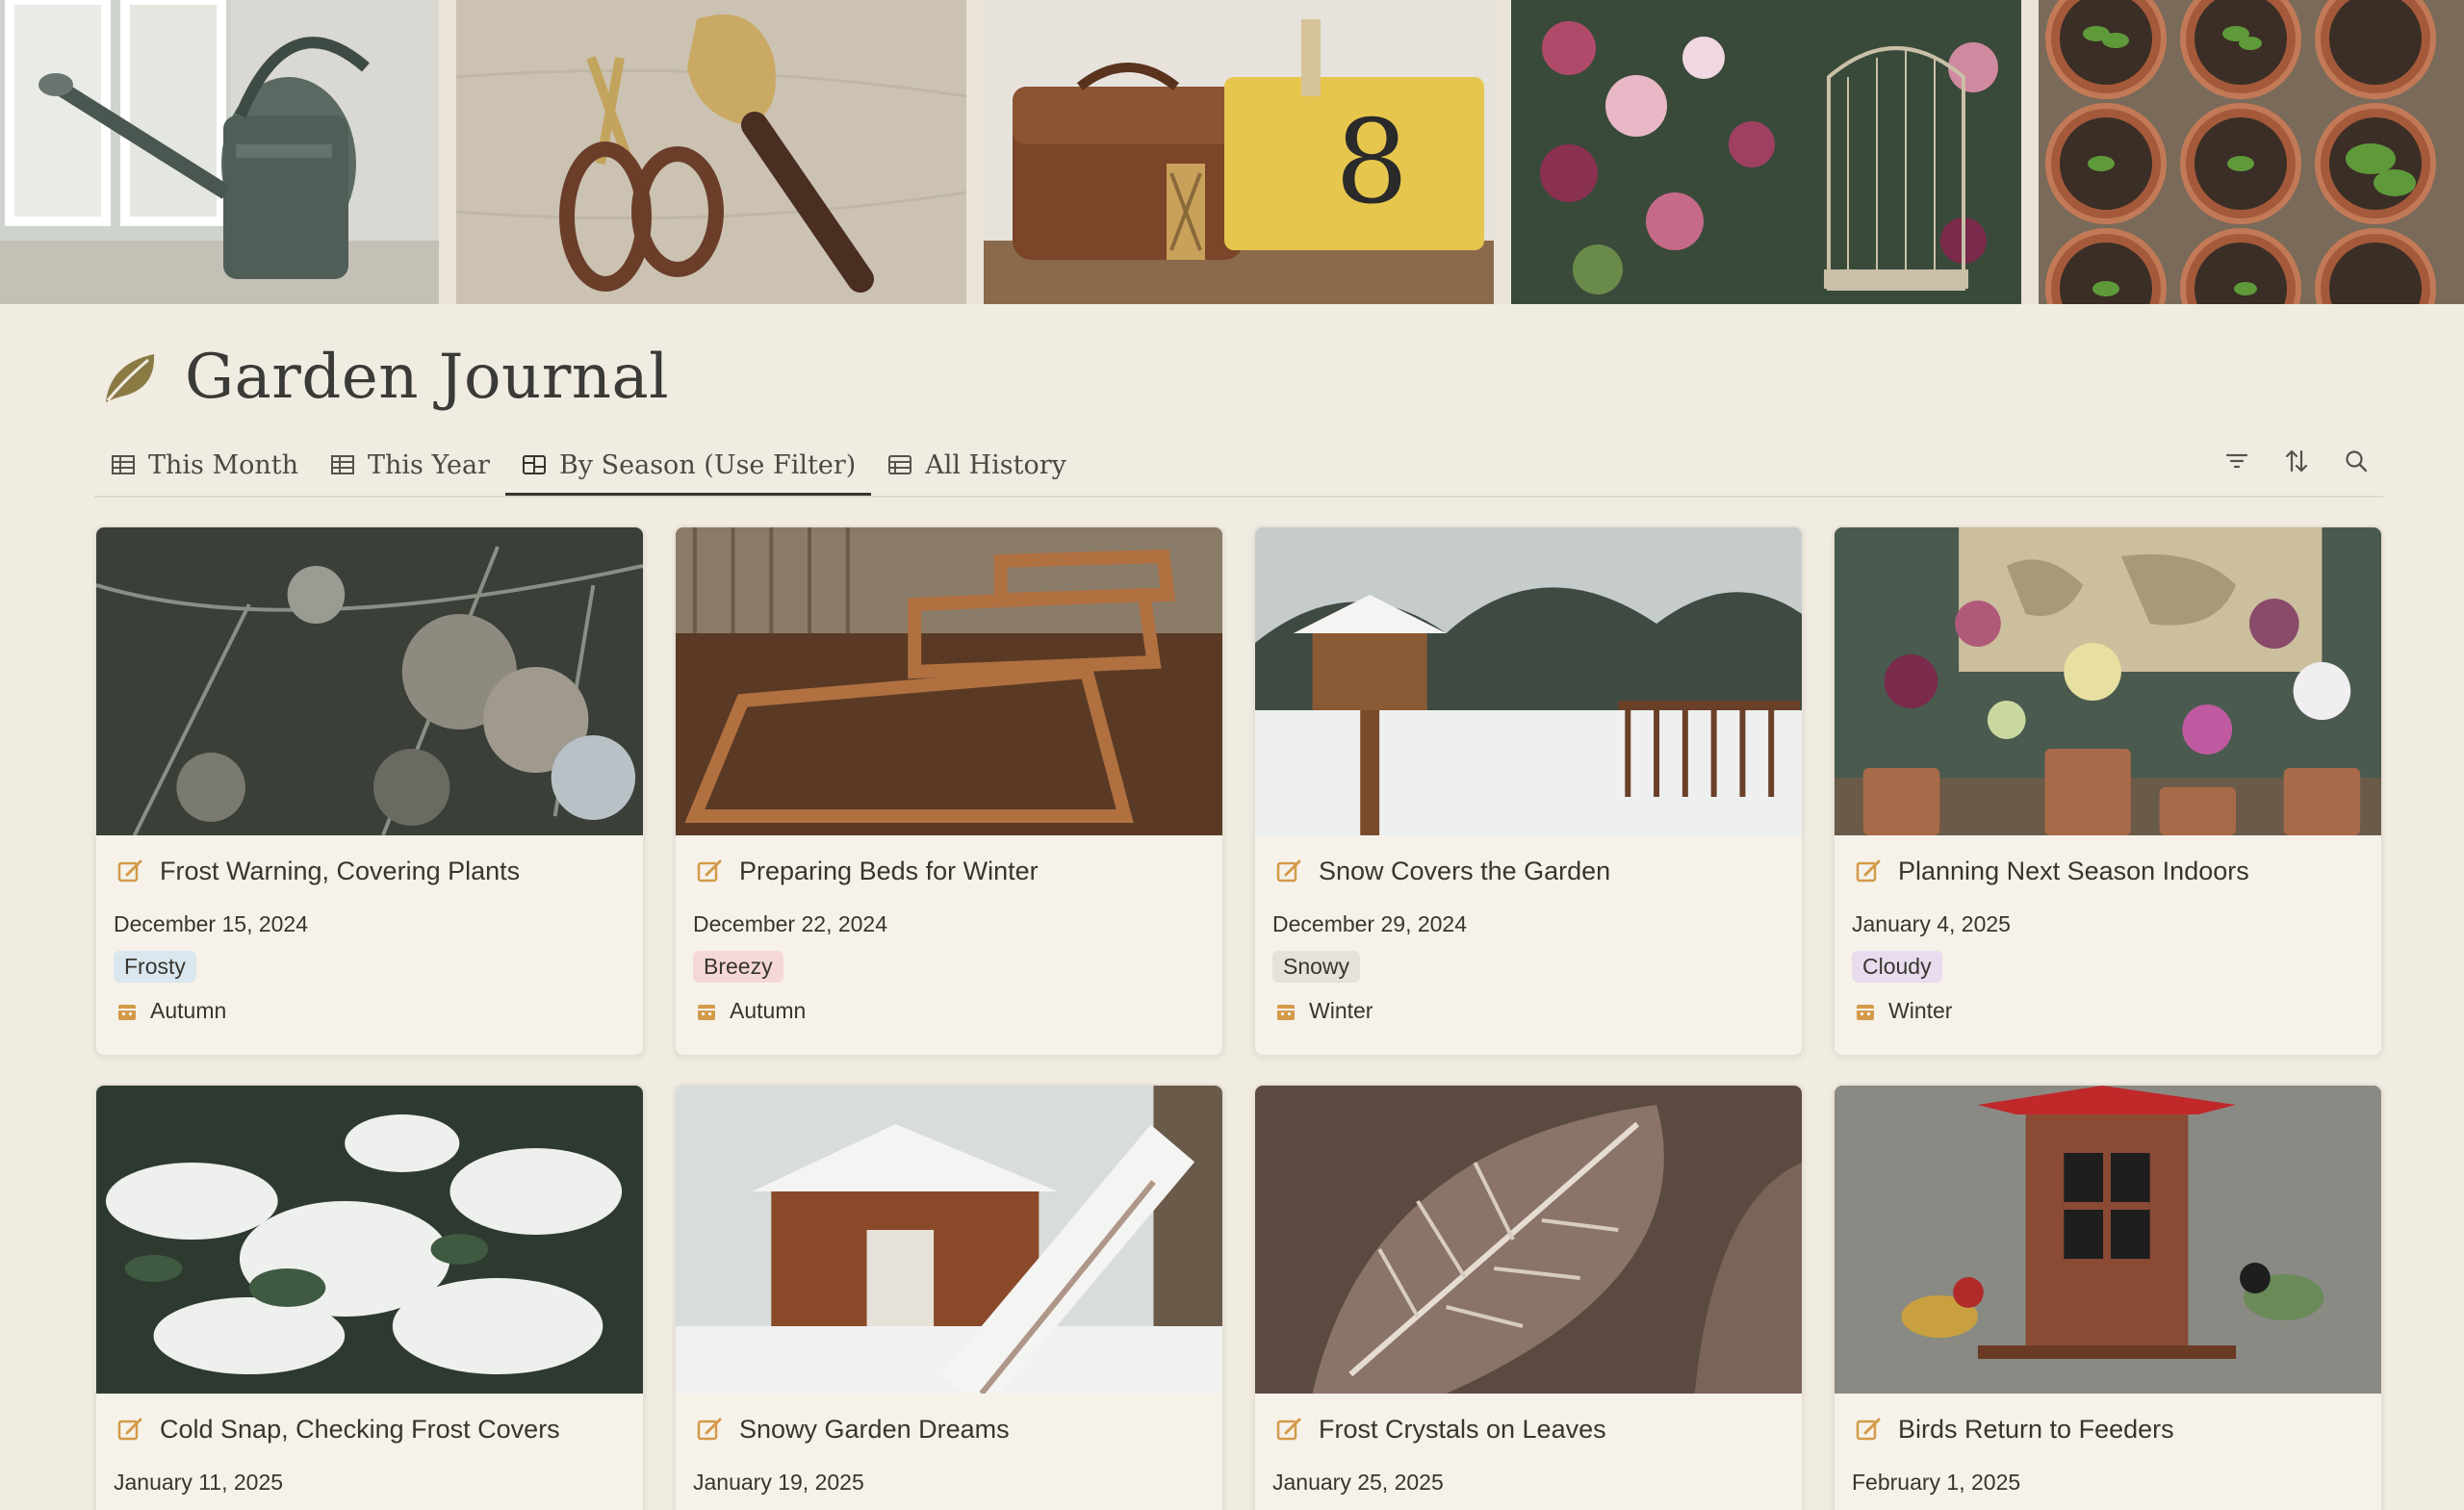 This screenshot has height=1510, width=2464. Describe the element at coordinates (1766, 152) in the screenshot. I see `flowers-birdcage-photo` at that location.